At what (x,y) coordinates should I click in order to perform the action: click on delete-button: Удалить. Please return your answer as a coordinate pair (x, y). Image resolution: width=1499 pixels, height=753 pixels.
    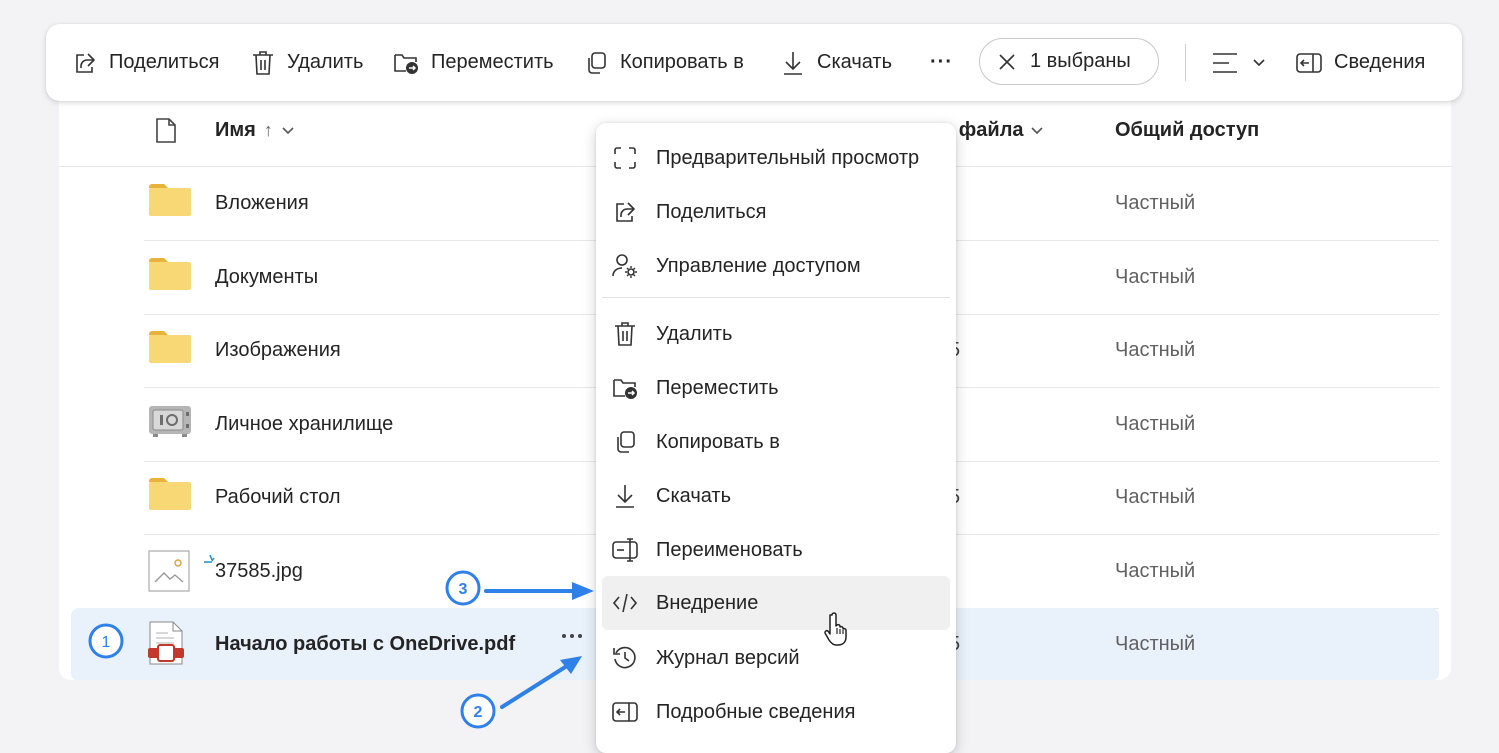
    Looking at the image, I should click on (307, 62).